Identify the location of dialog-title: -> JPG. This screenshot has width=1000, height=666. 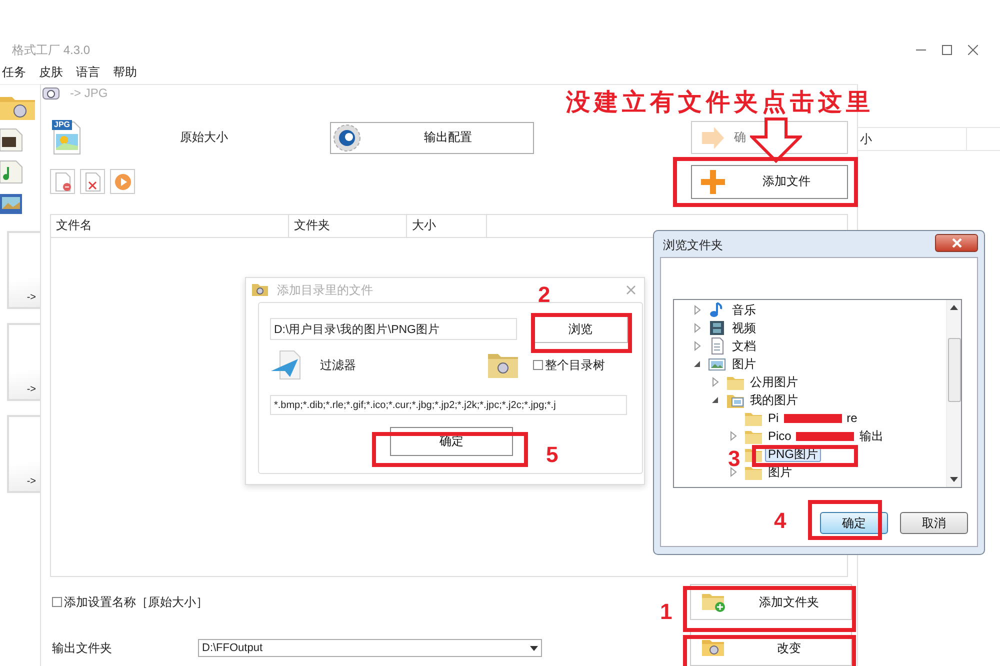
(89, 93).